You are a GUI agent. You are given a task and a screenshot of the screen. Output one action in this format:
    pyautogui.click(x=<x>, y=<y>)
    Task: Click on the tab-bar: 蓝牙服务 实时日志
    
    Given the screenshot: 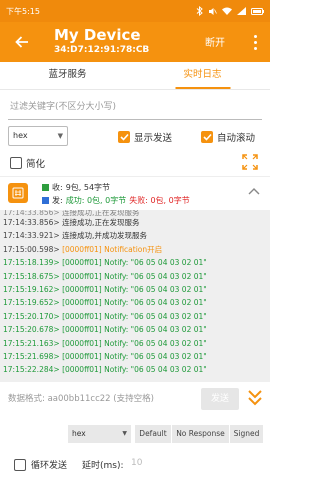 What is the action you would take?
    pyautogui.click(x=135, y=76)
    